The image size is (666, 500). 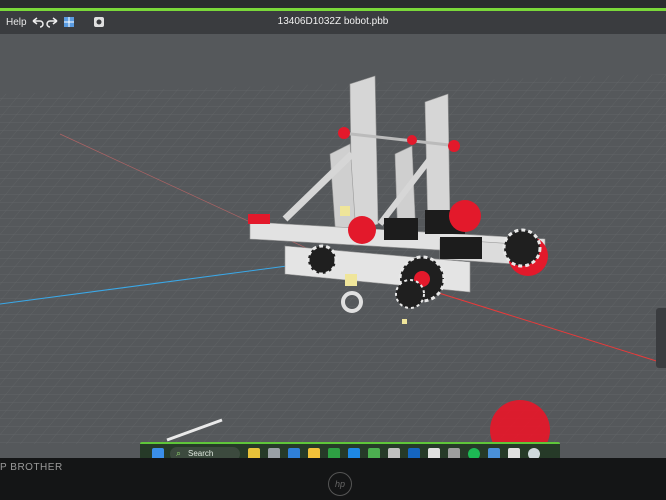 I want to click on monitor-bezel-bottom: P BROTHER hp, so click(x=333, y=479).